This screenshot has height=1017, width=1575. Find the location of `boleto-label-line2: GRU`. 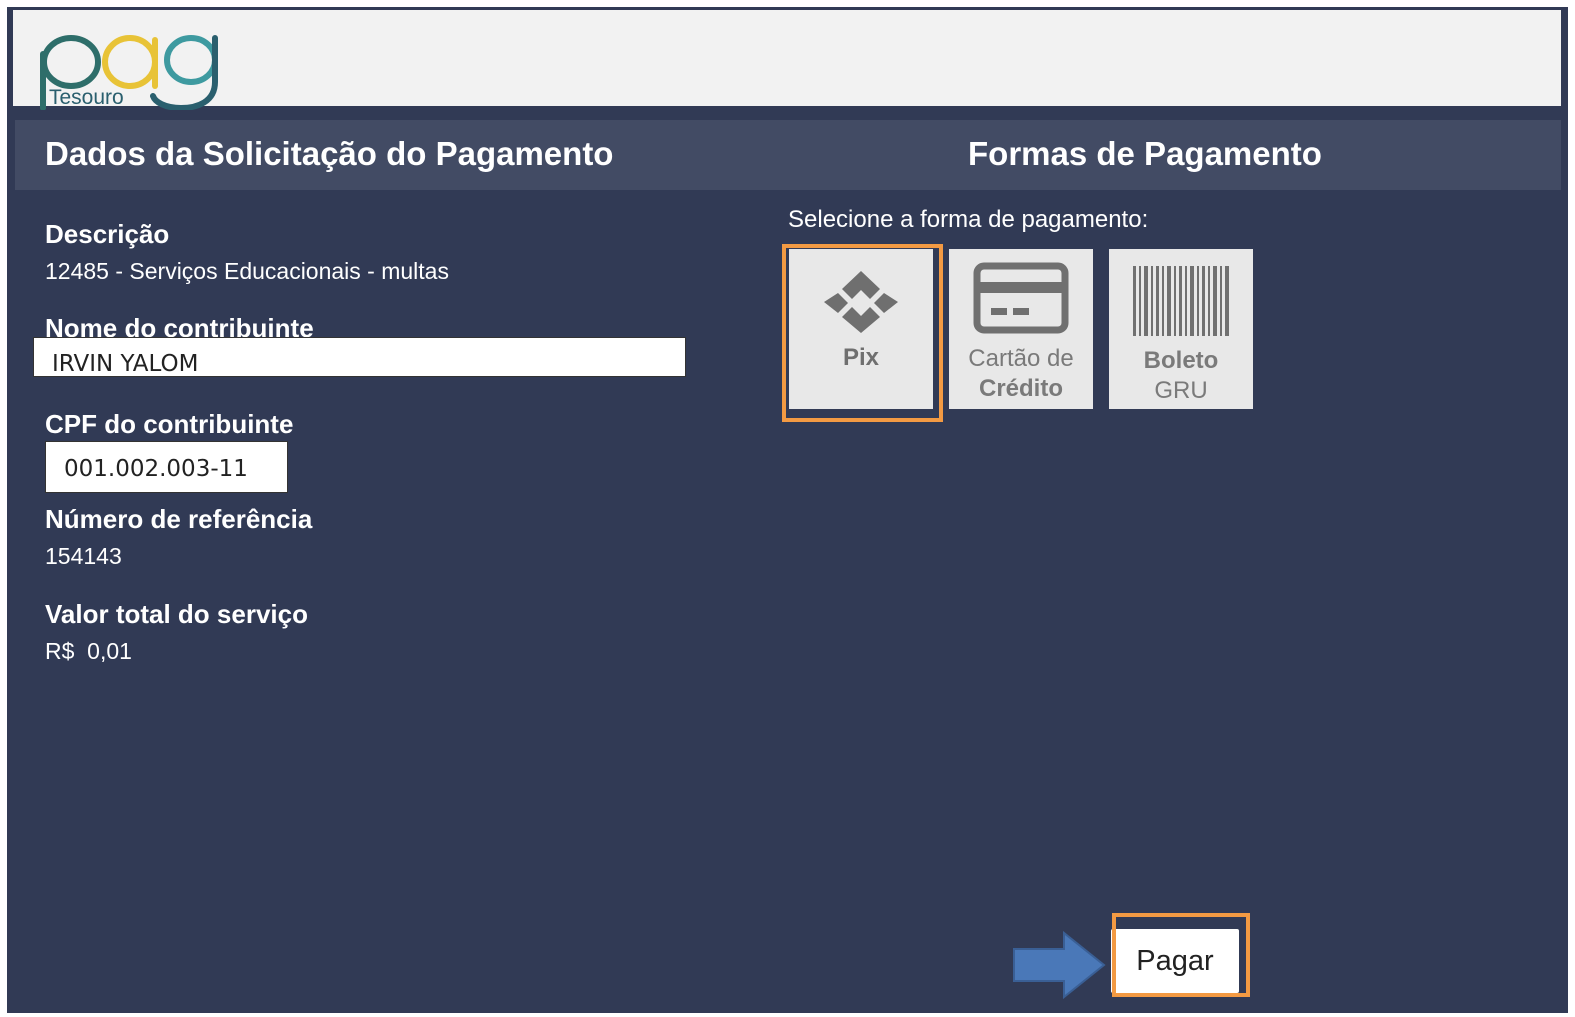

boleto-label-line2: GRU is located at coordinates (1181, 390).